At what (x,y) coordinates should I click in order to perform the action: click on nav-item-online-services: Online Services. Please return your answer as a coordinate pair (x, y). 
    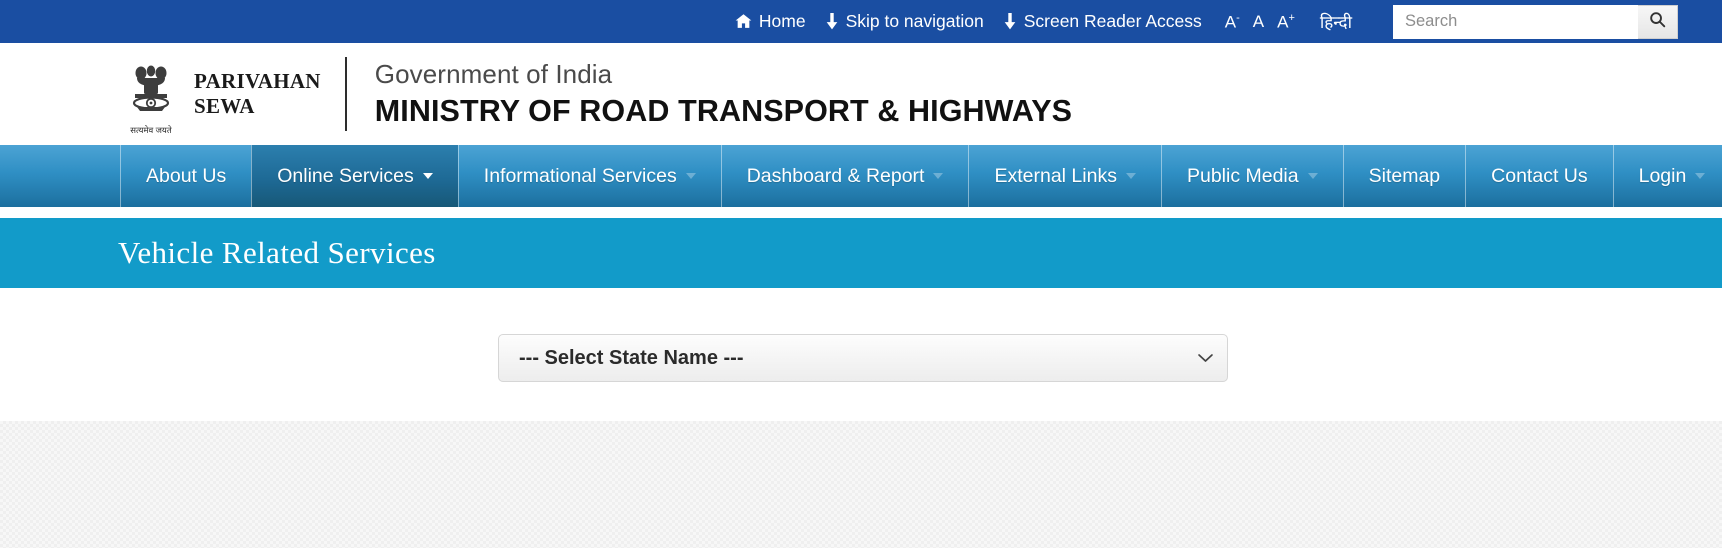
    Looking at the image, I should click on (354, 176).